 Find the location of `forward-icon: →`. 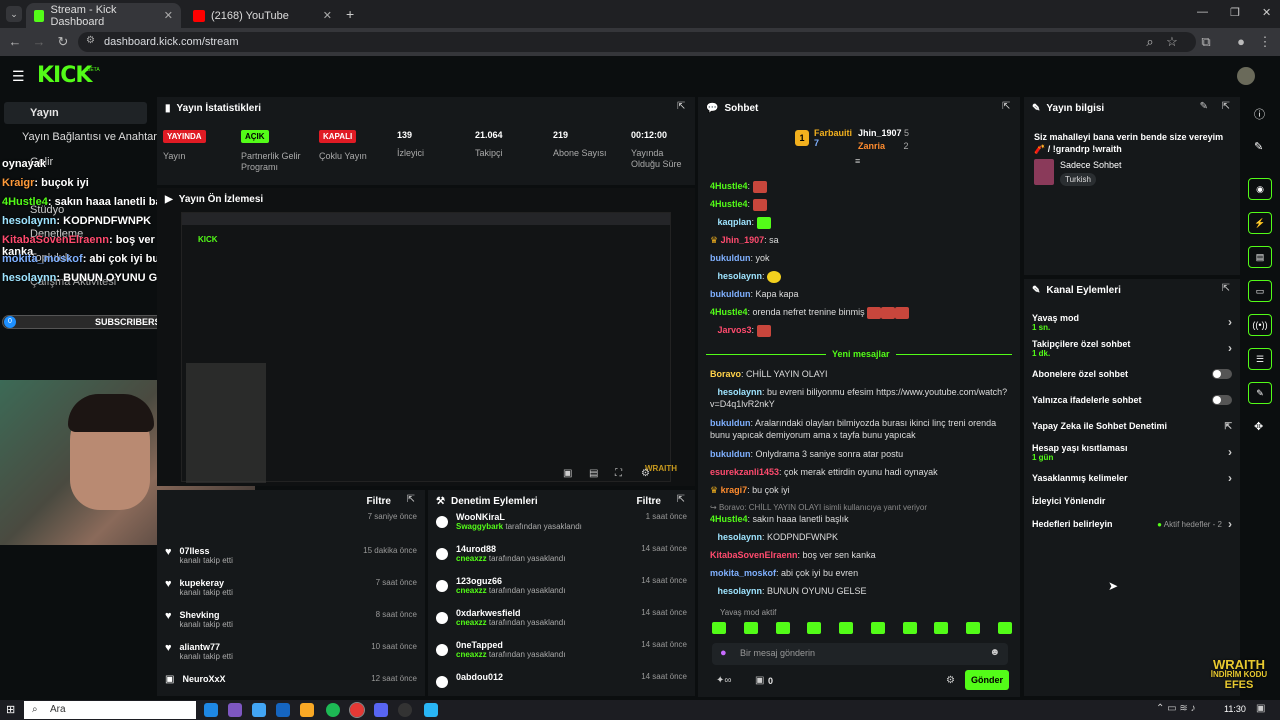

forward-icon: → is located at coordinates (39, 42).